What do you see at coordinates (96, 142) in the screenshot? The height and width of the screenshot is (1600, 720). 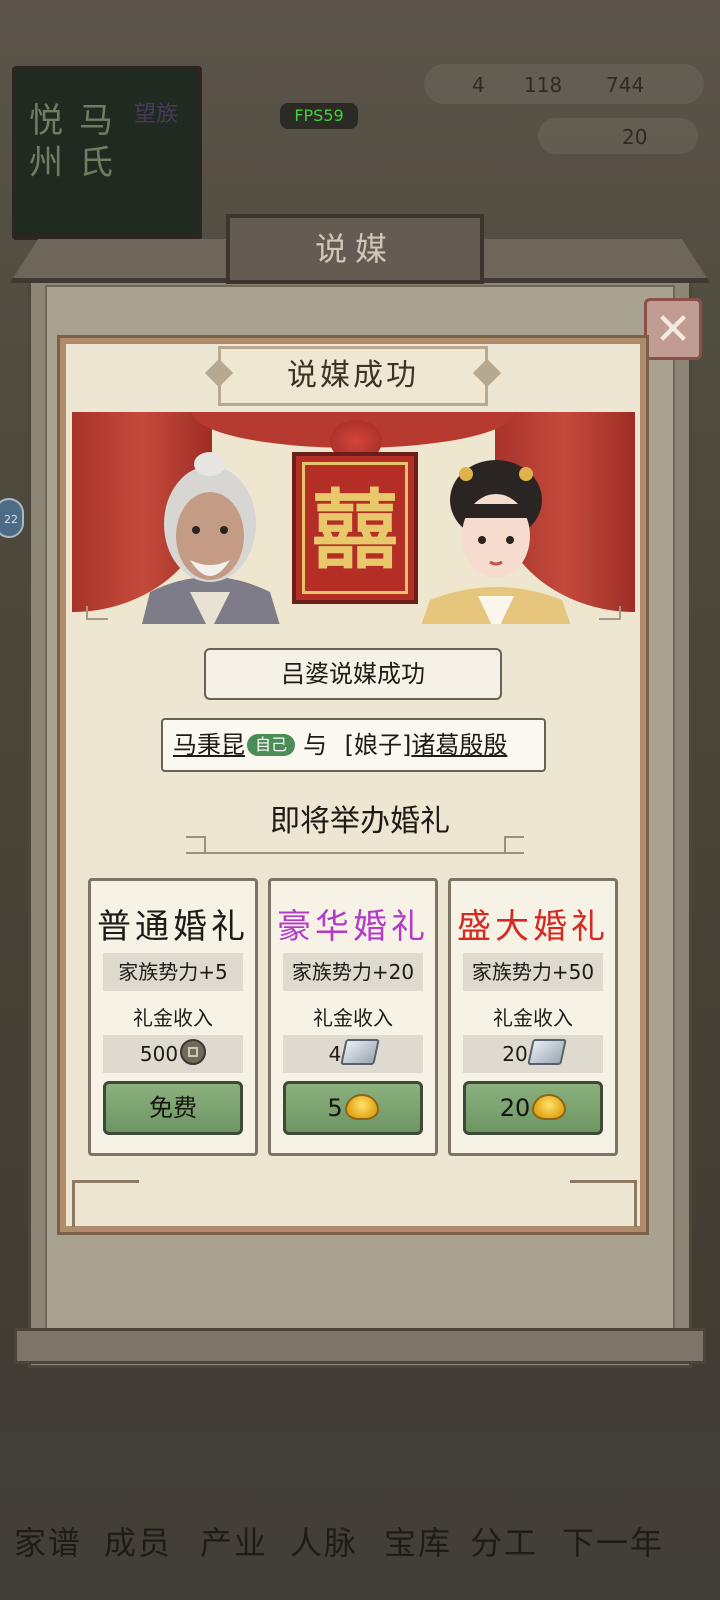 I see `book-title-col: 马氏` at bounding box center [96, 142].